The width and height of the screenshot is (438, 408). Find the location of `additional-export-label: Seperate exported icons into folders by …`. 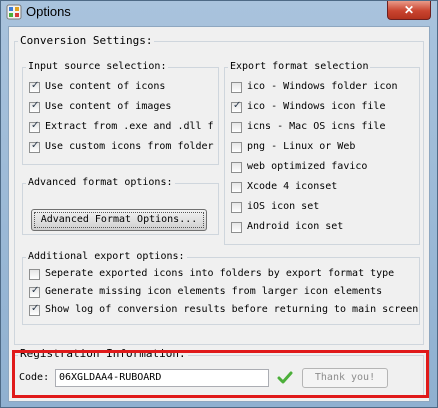

additional-export-label: Seperate exported icons into folders by … is located at coordinates (220, 273).